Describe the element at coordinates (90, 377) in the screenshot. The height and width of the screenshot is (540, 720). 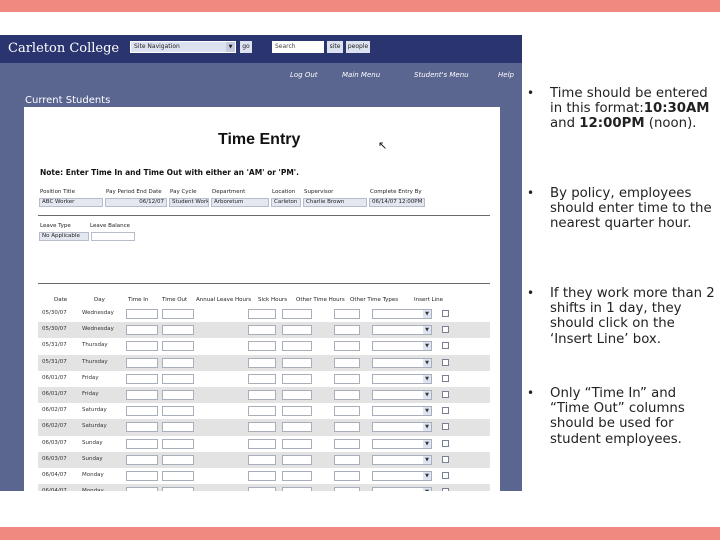
I see `row-day: Friday` at that location.